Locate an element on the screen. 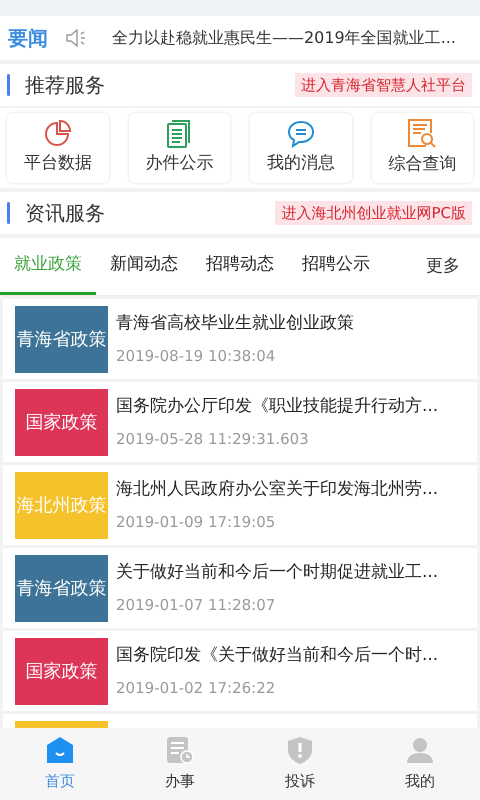  article-date: 2019-05-28 11:29:31.603 is located at coordinates (213, 439).